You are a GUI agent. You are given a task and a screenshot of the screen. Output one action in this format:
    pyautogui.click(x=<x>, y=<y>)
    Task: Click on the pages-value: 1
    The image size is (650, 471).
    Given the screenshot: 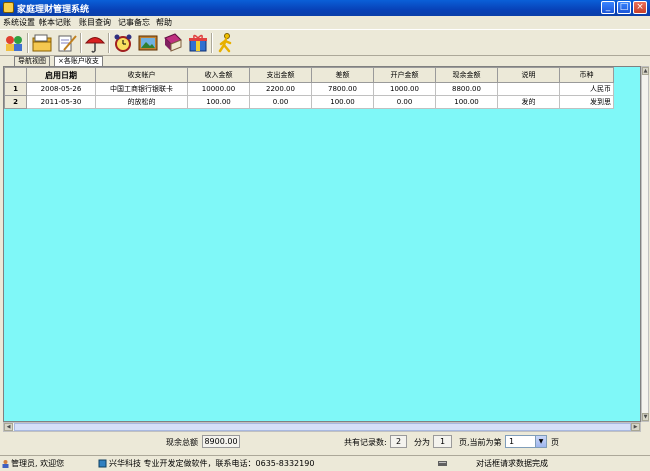 What is the action you would take?
    pyautogui.click(x=442, y=441)
    